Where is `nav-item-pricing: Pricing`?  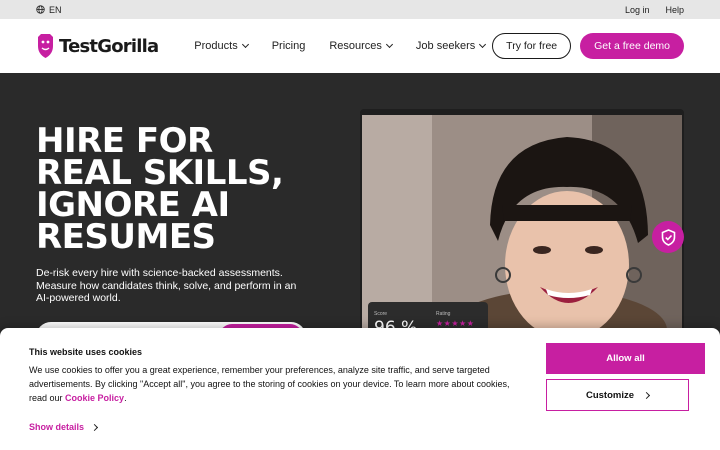
nav-item-pricing: Pricing is located at coordinates (289, 46).